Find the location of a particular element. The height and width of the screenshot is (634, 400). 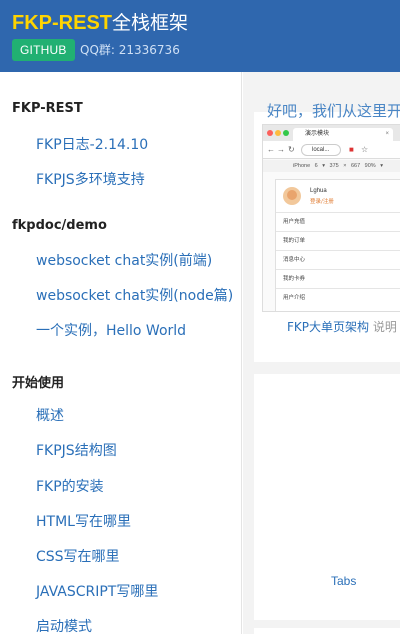

phone-preview: Lghua 登录/注册 用户充值 我的订单 消息中心 我的卡券 用户介绍 is located at coordinates (337, 245).